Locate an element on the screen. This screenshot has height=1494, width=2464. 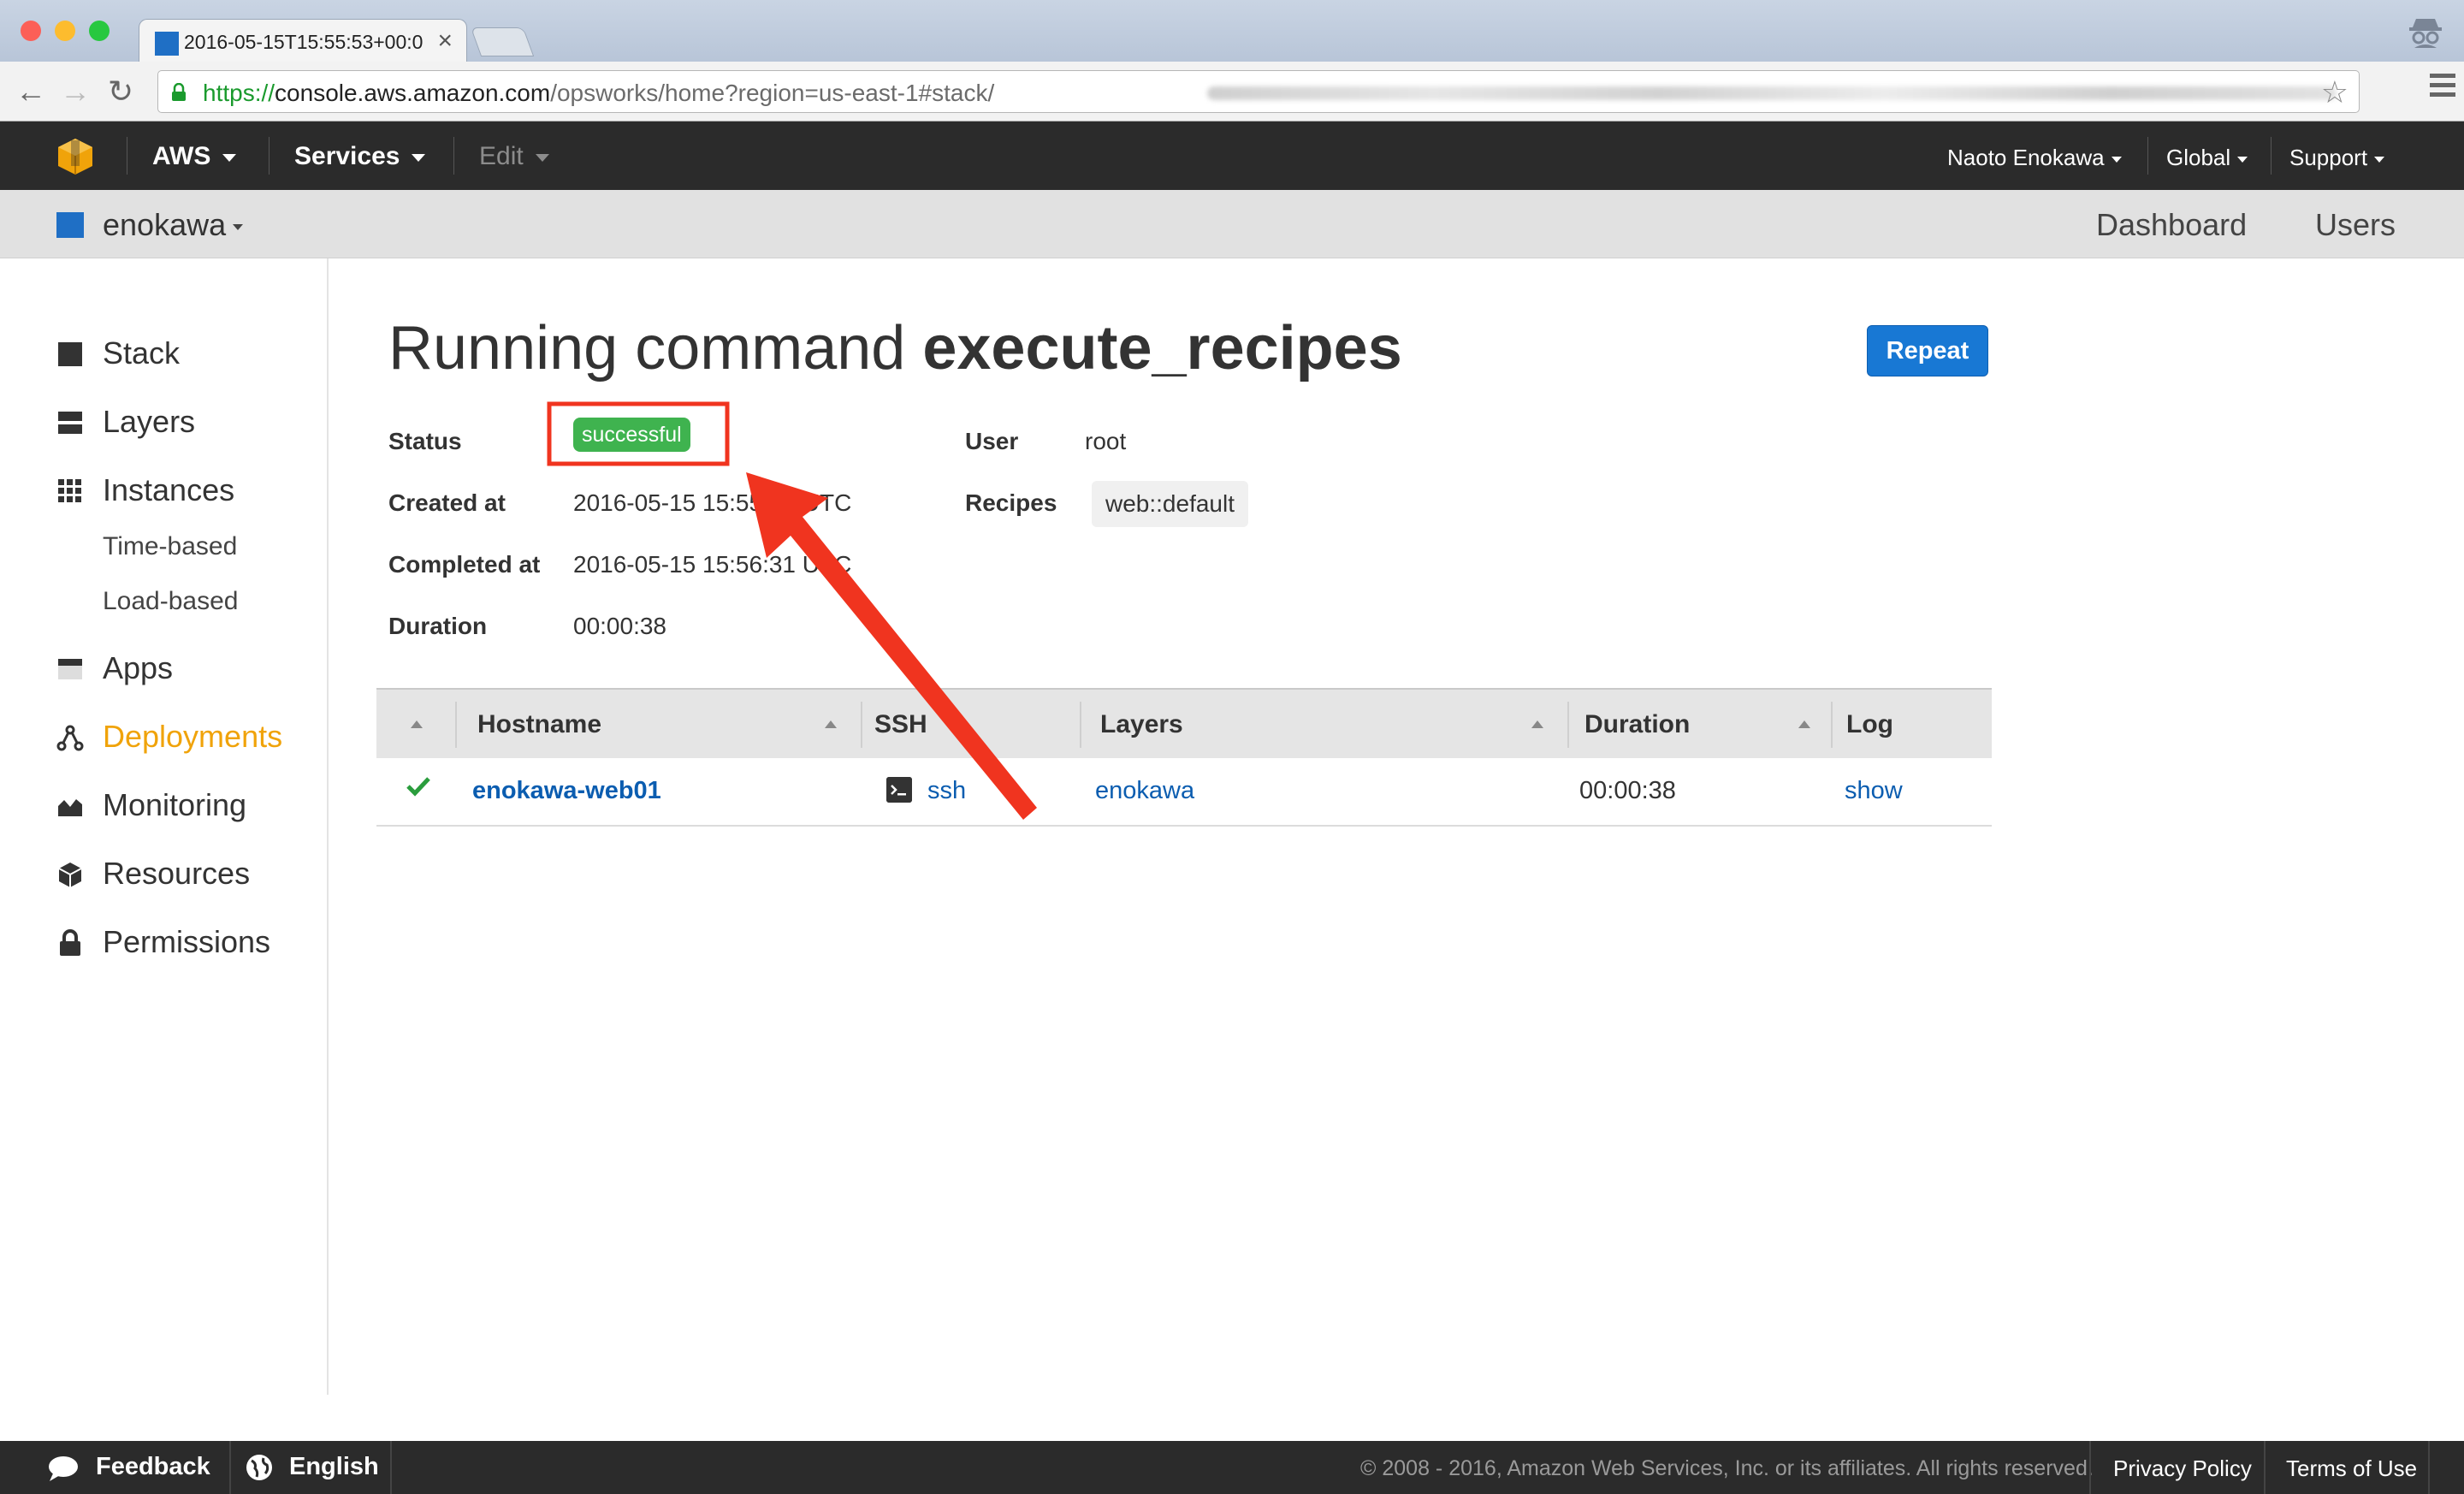
privacy-policy-link: Privacy Policy is located at coordinates (2182, 1468).